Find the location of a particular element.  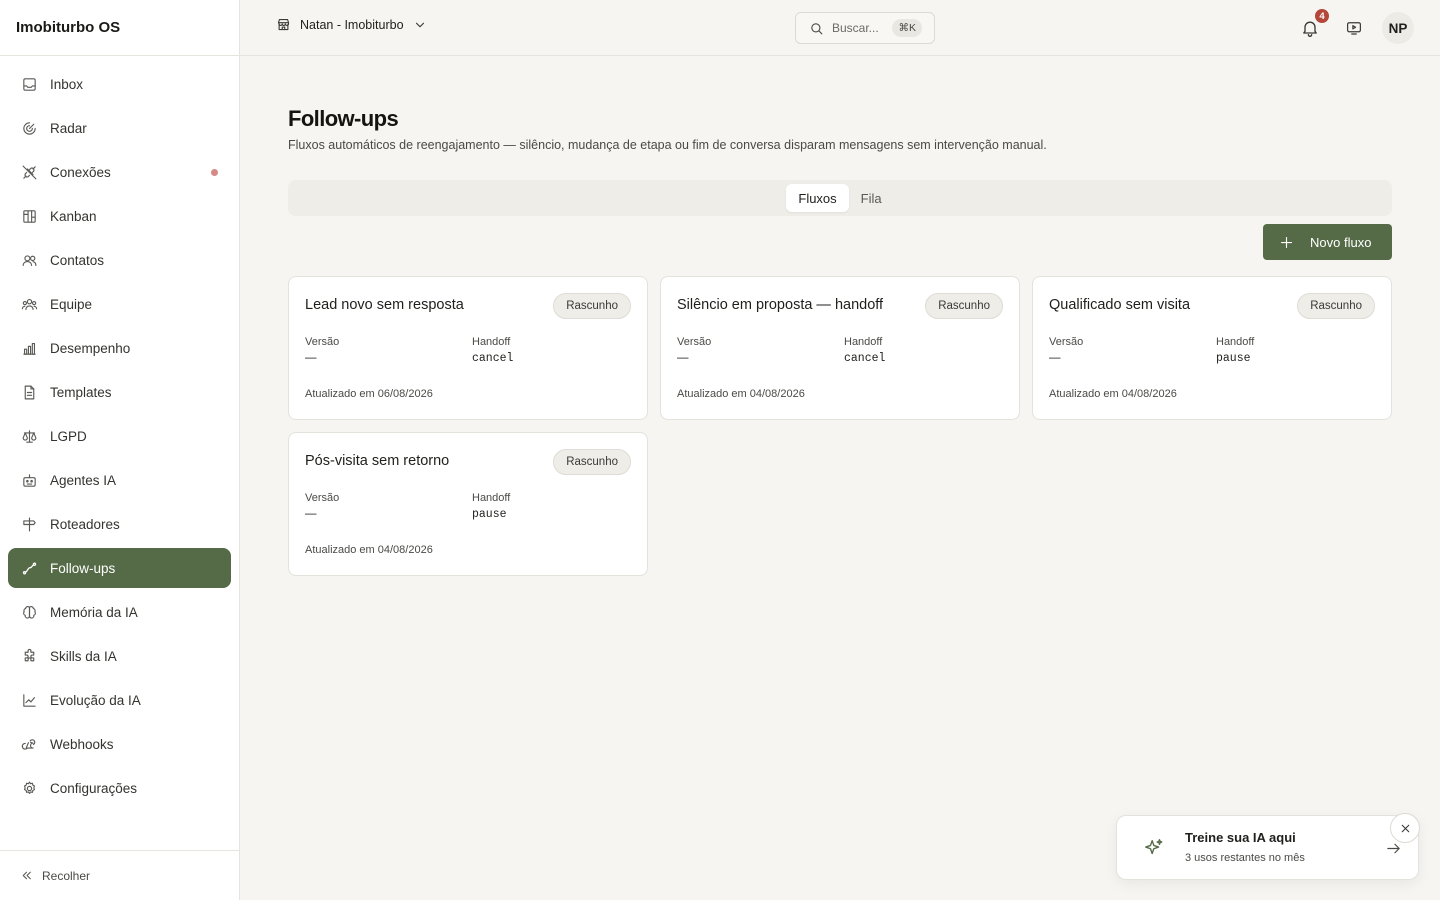

sidebar-item-label: LGPD is located at coordinates (68, 436).